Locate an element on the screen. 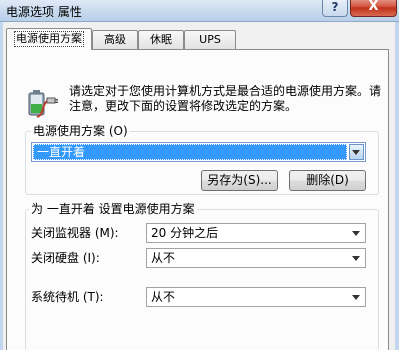 This screenshot has height=350, width=399. monitor-off-select: 20 分钟之后 is located at coordinates (256, 233).